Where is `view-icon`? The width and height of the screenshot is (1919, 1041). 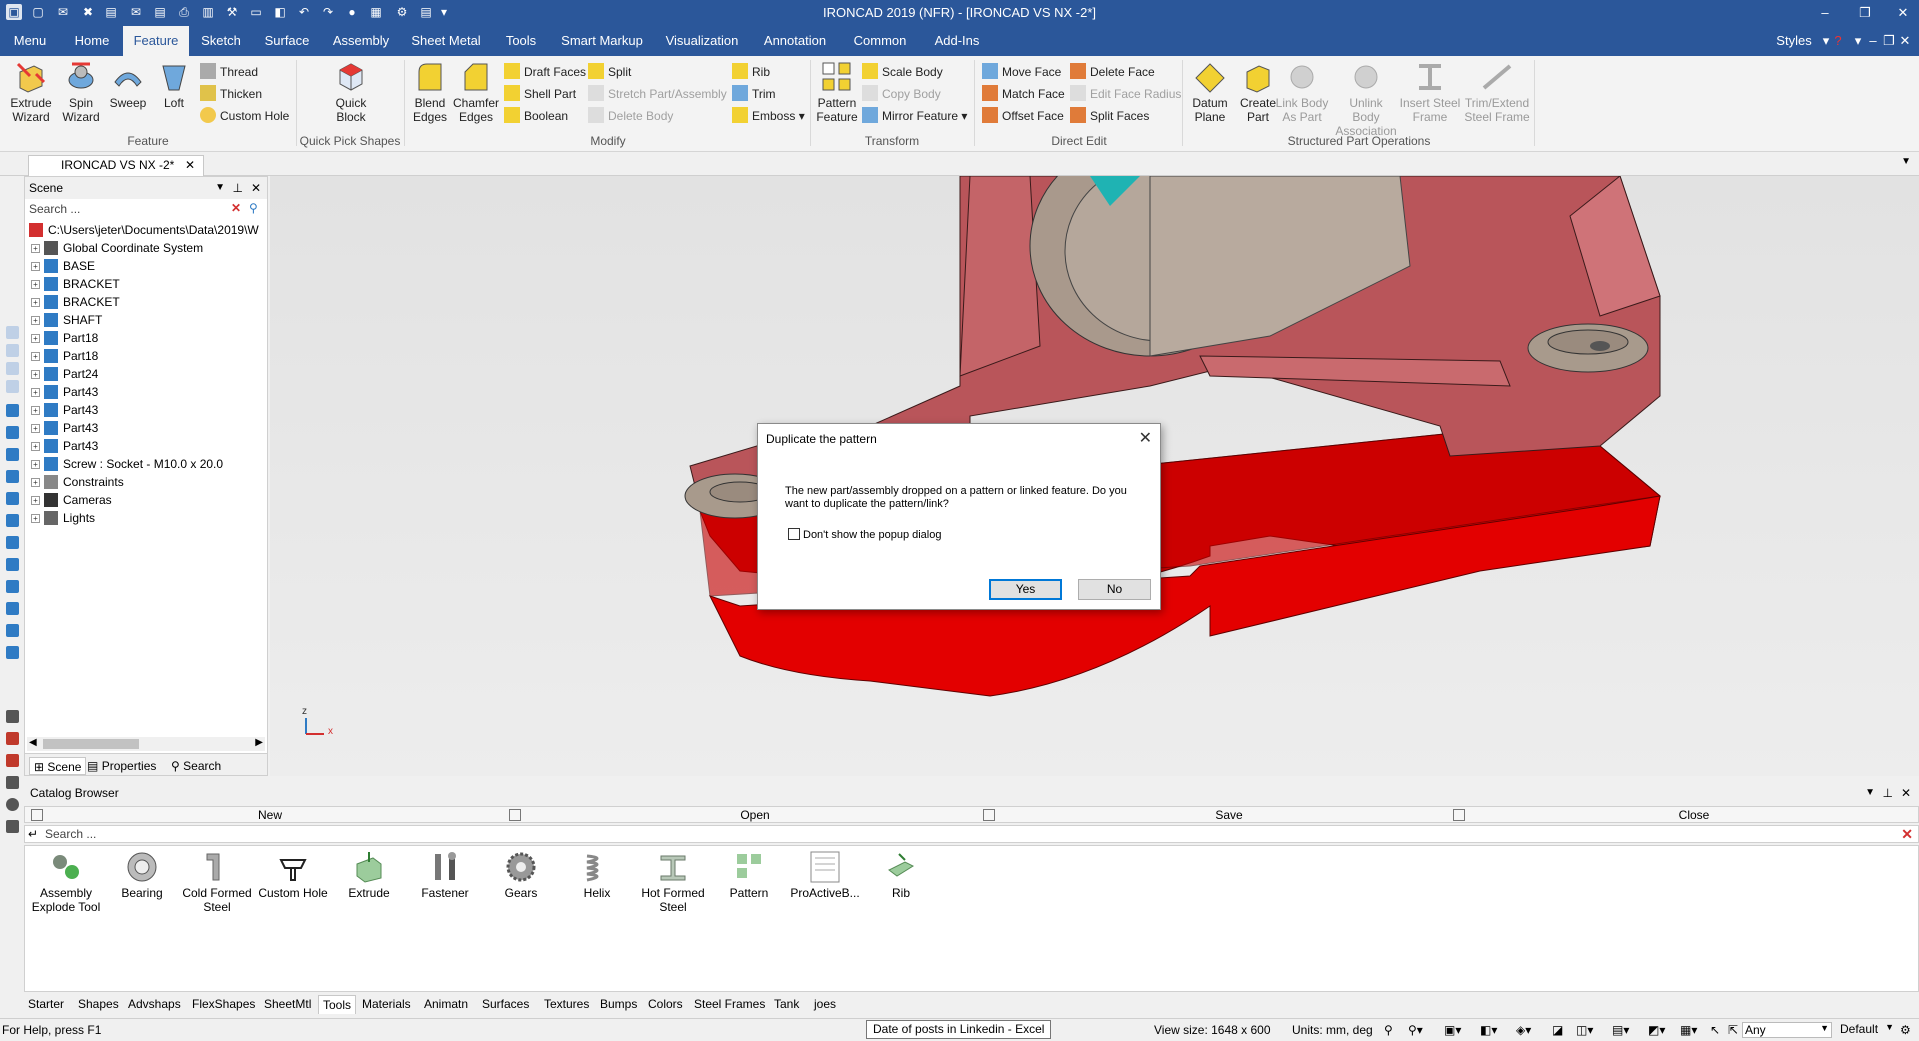
view-icon is located at coordinates (12, 350).